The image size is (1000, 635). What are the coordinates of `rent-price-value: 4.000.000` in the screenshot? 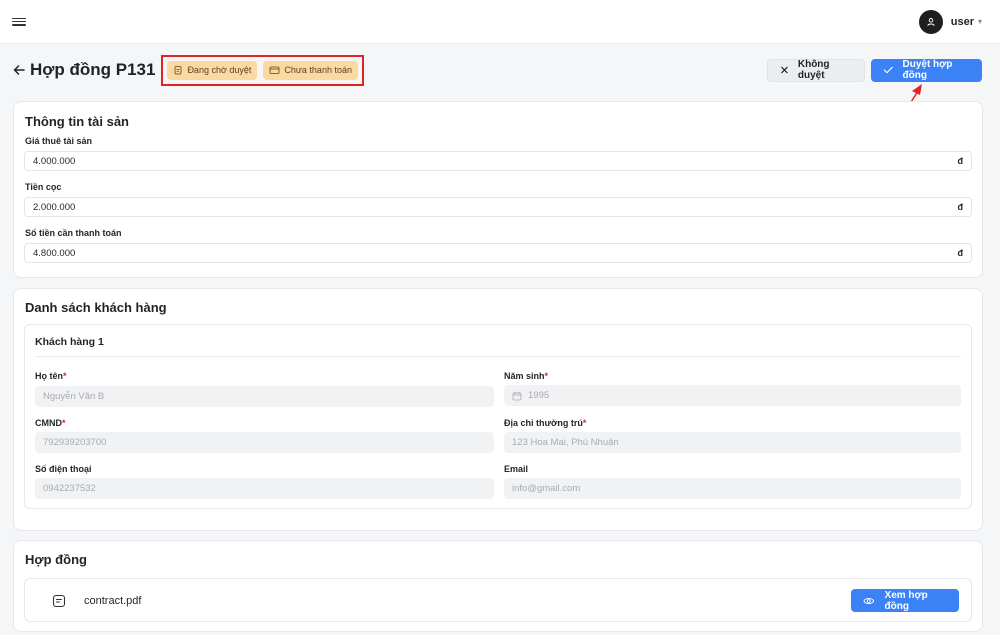 It's located at (54, 161).